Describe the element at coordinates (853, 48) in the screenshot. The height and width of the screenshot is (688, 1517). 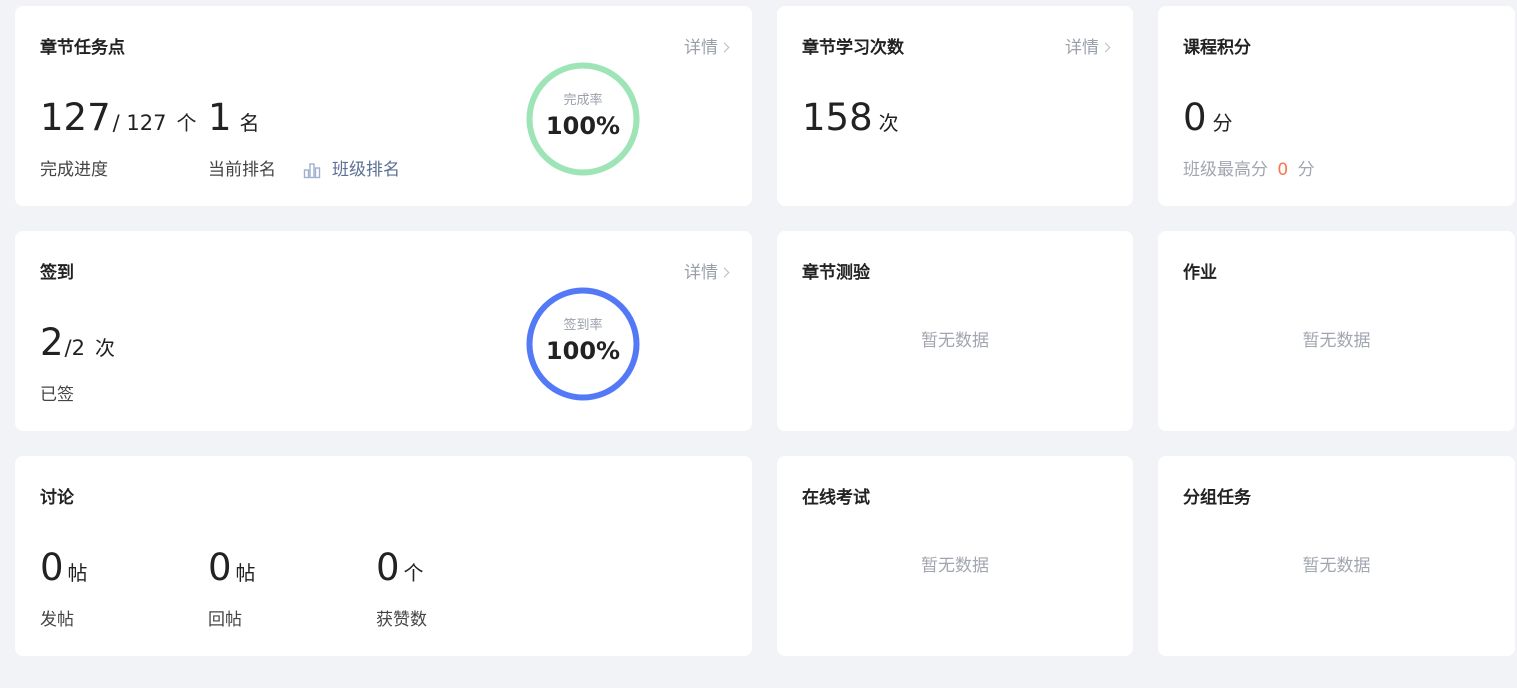
I see `card-title: 章节学习次数` at that location.